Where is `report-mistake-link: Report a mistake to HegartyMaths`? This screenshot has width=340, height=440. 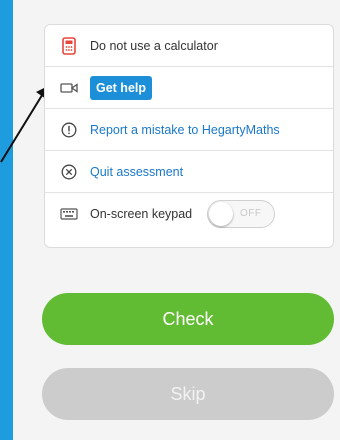
report-mistake-link: Report a mistake to HegartyMaths is located at coordinates (185, 130).